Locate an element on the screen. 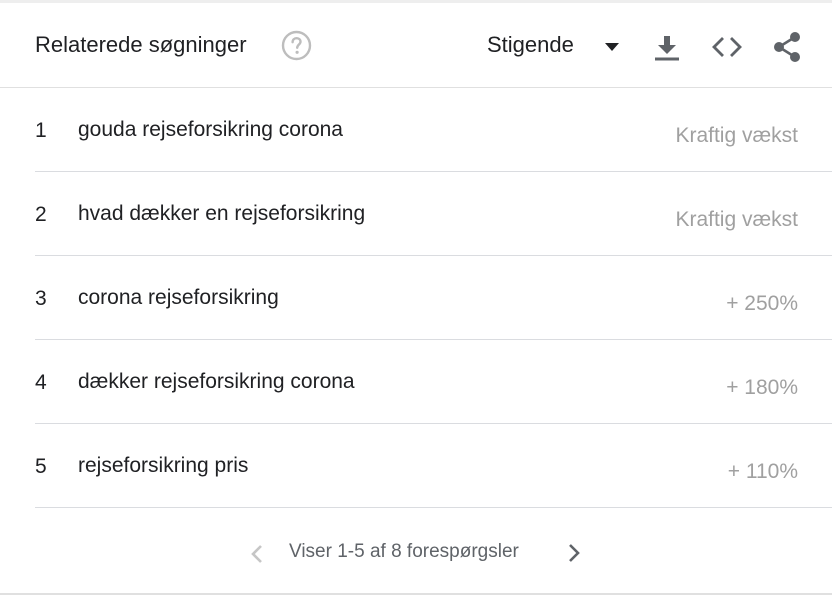 The image size is (832, 595). sort-dropdown-label: Stigende is located at coordinates (530, 44).